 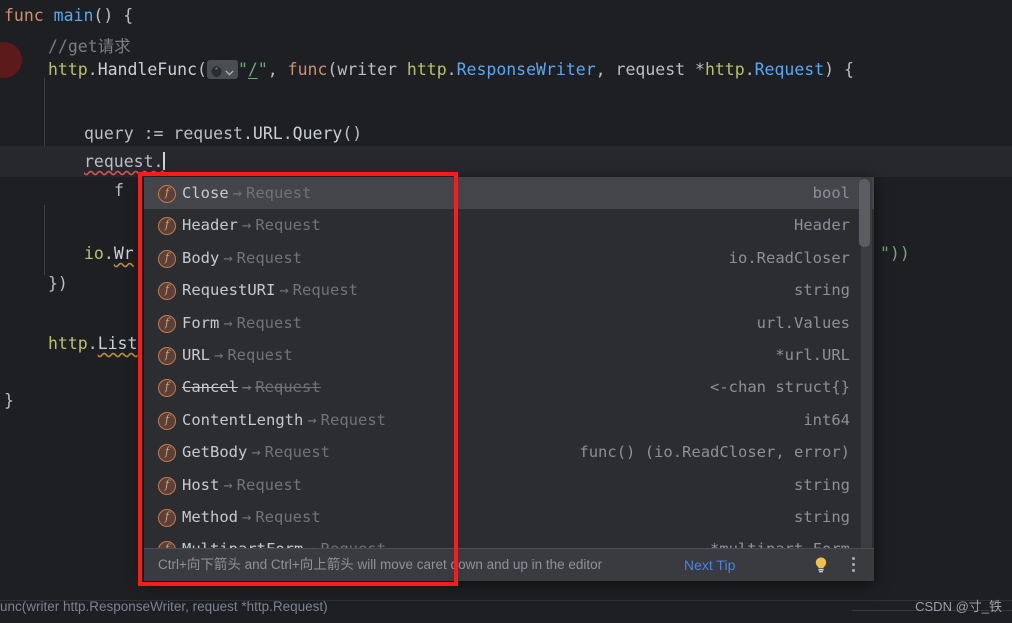 What do you see at coordinates (780, 387) in the screenshot?
I see `completion-item-type: <-chan struct{}` at bounding box center [780, 387].